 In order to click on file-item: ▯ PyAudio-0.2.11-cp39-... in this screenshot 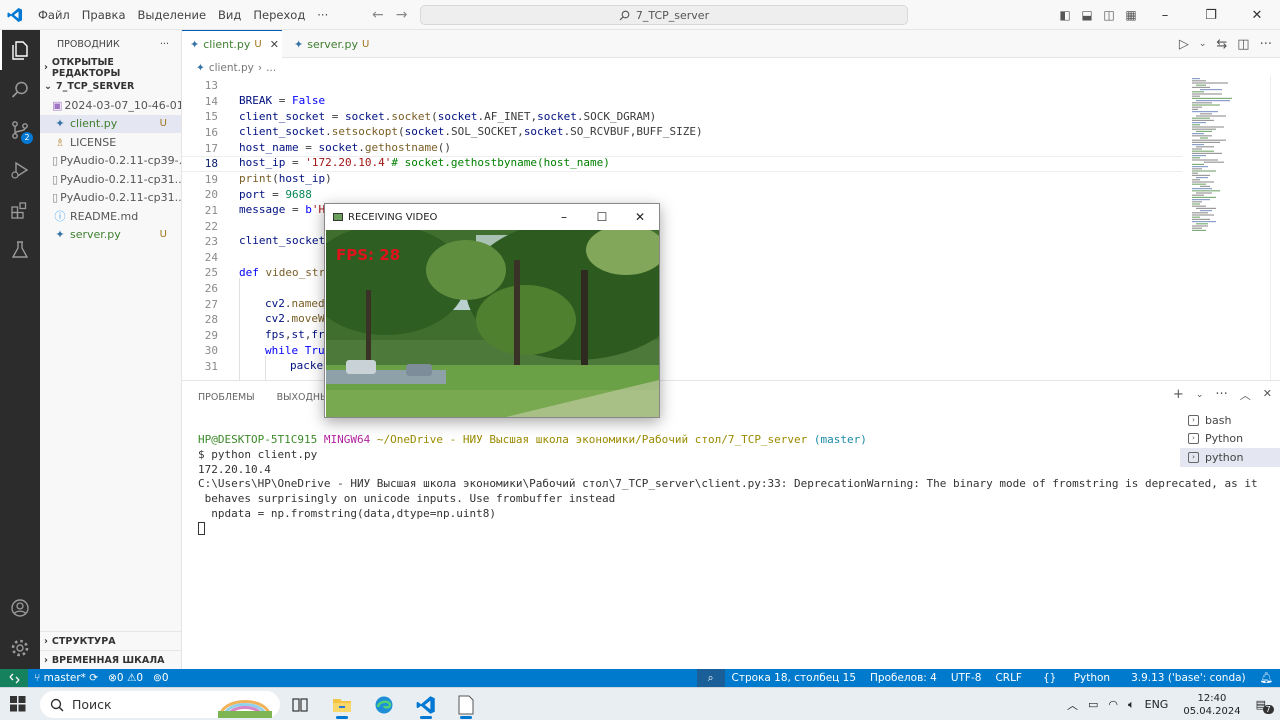, I will do `click(110, 161)`.